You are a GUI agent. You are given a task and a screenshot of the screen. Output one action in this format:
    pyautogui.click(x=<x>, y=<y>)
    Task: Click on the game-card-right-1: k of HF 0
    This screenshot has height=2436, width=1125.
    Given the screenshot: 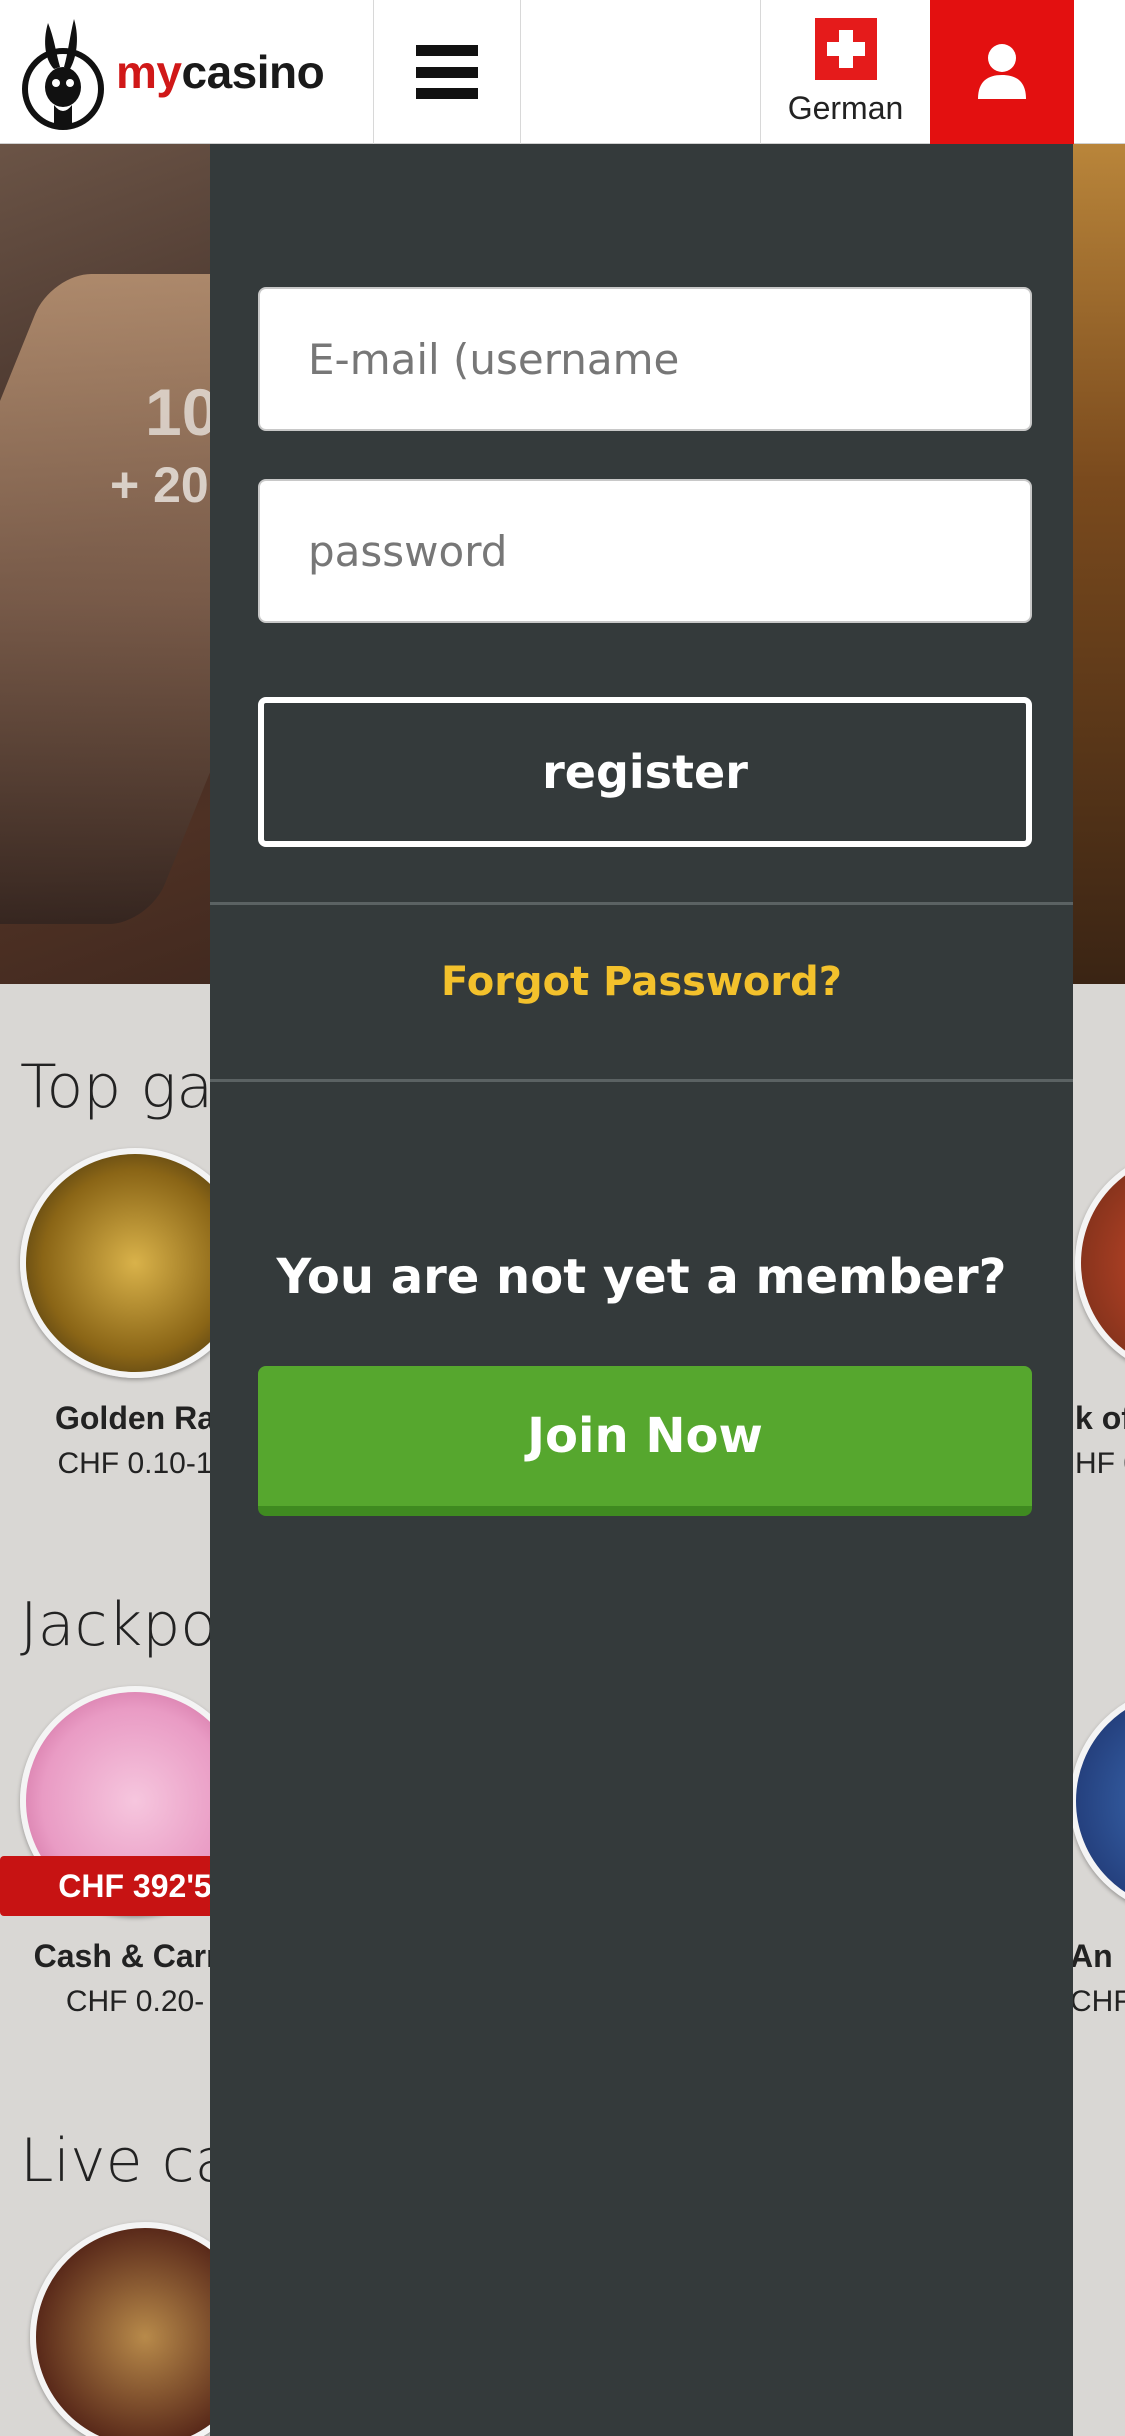 What is the action you would take?
    pyautogui.click(x=1100, y=1314)
    